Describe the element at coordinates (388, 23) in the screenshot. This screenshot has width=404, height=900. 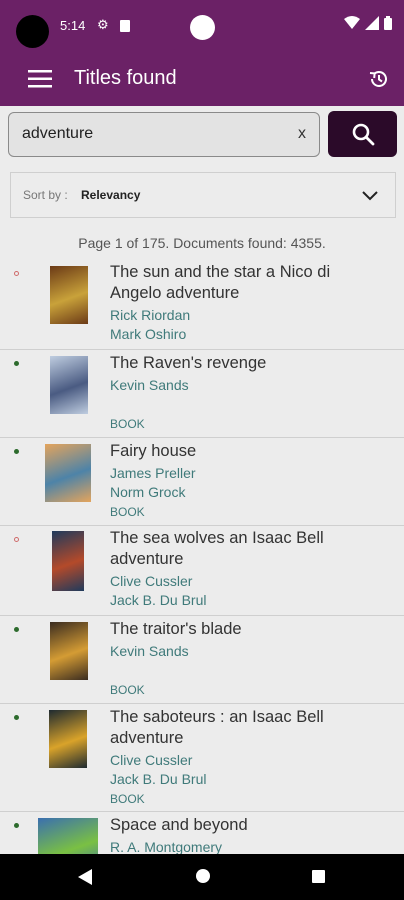
I see `battery-icon` at that location.